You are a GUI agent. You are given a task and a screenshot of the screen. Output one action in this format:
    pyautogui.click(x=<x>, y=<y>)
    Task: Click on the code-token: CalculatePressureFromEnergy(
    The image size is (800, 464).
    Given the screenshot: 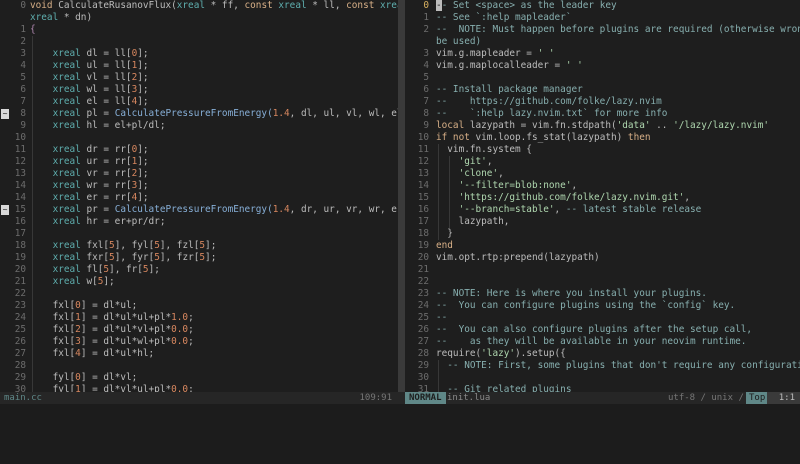 What is the action you would take?
    pyautogui.click(x=193, y=209)
    